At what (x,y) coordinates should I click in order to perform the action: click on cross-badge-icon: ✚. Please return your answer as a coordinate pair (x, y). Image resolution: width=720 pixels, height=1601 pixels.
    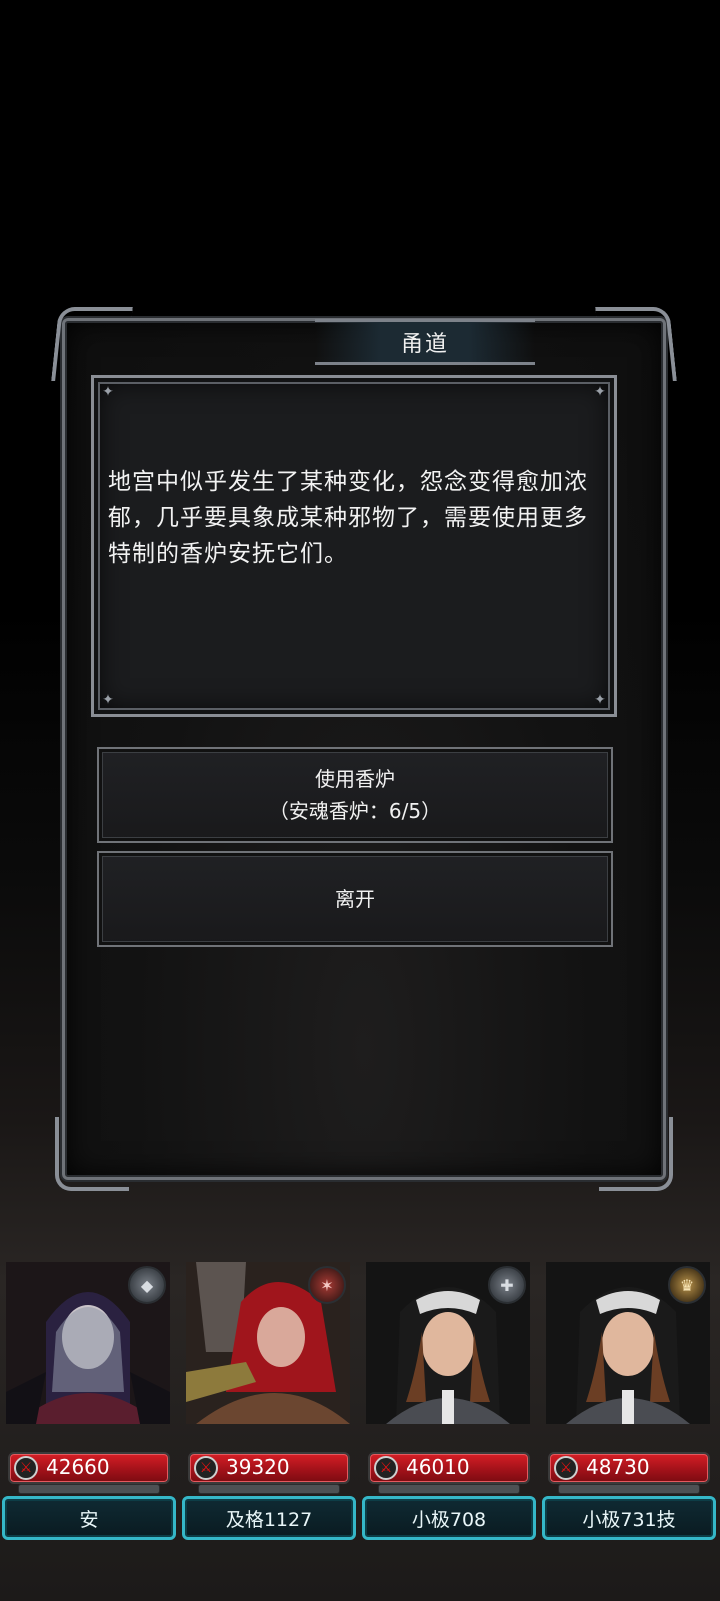
    Looking at the image, I should click on (507, 1285).